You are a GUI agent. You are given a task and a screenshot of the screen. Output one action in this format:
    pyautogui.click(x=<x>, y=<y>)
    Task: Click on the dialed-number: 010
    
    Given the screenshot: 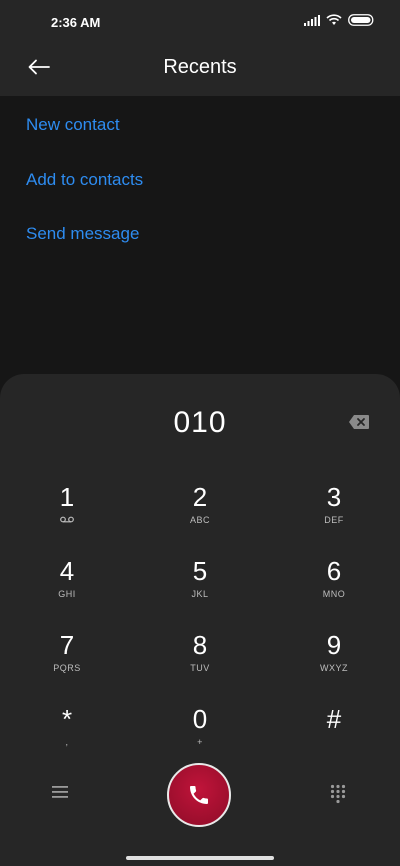 What is the action you would take?
    pyautogui.click(x=200, y=423)
    